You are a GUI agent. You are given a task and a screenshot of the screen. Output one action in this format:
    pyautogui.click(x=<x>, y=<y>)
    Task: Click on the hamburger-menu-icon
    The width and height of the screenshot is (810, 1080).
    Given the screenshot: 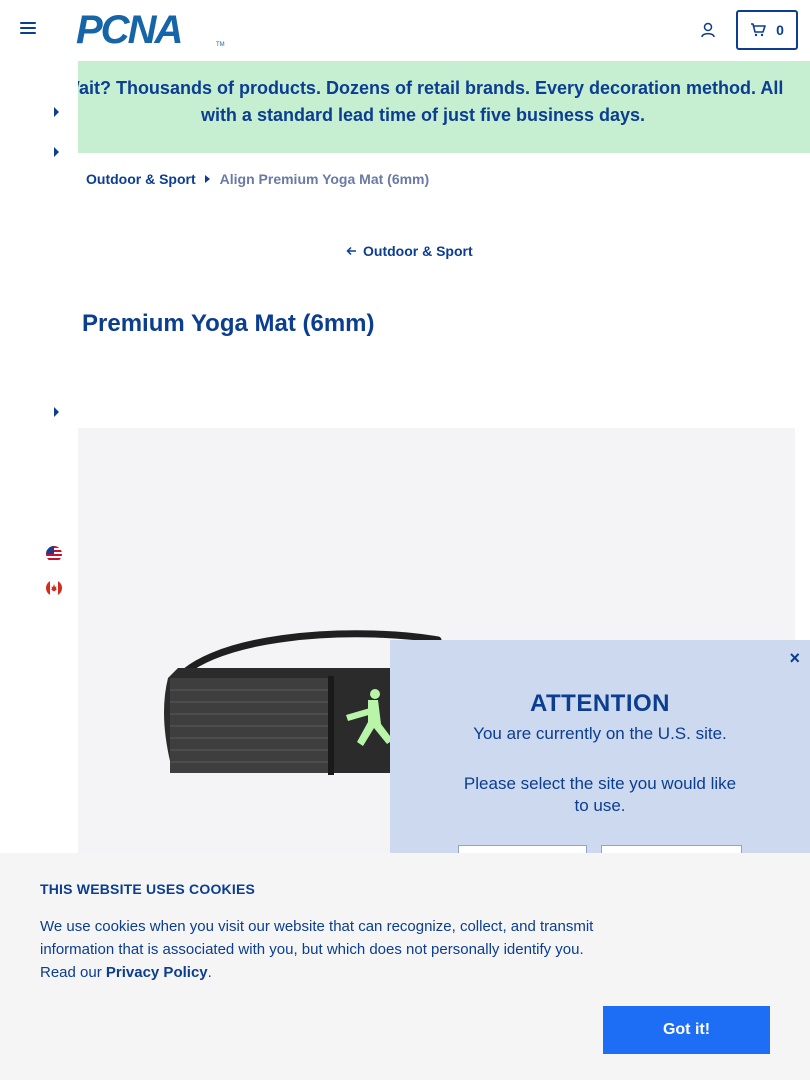 What is the action you would take?
    pyautogui.click(x=28, y=29)
    